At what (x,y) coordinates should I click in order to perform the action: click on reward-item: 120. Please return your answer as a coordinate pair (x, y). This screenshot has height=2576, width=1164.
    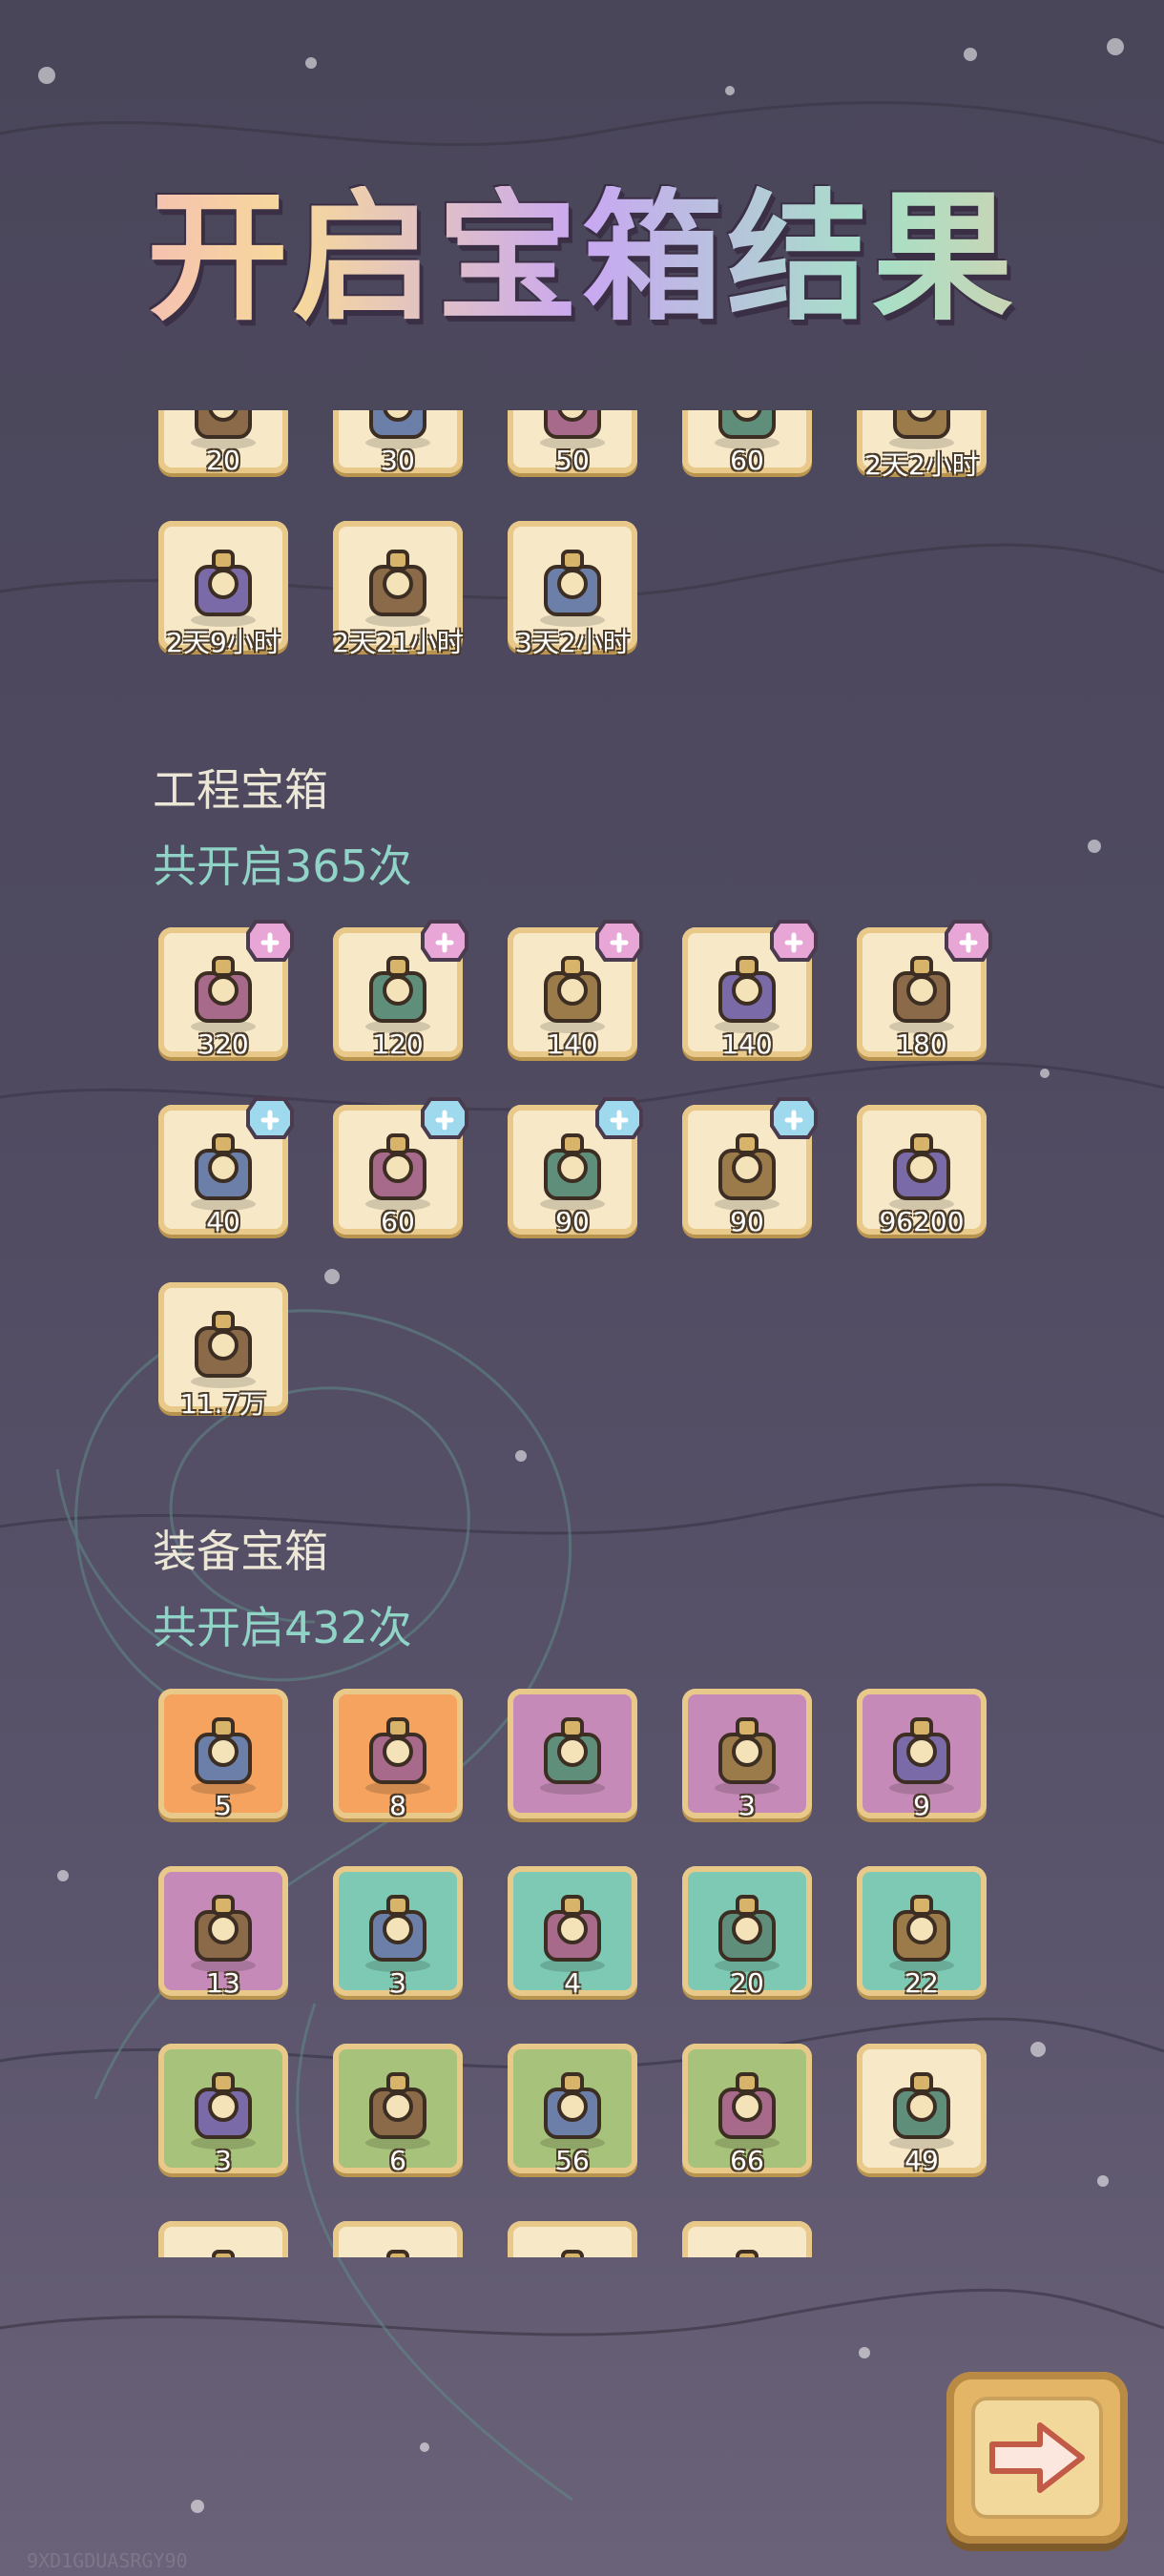
    Looking at the image, I should click on (401, 990).